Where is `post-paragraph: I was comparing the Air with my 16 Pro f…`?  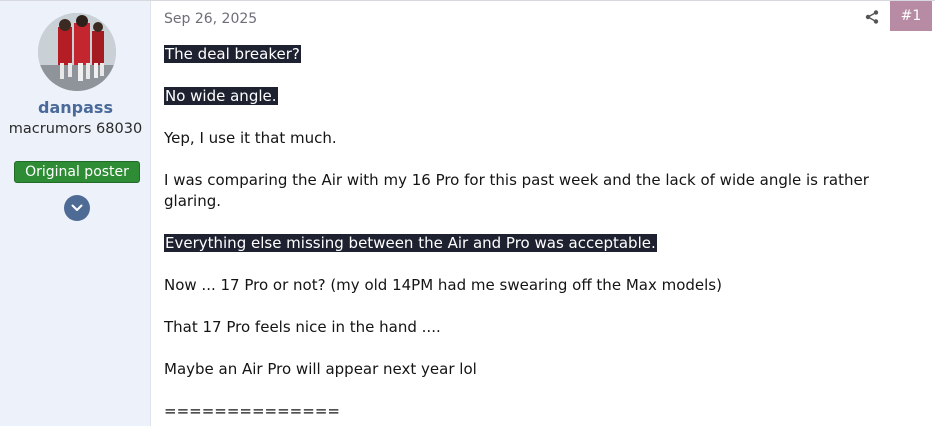 post-paragraph: I was comparing the Air with my 16 Pro f… is located at coordinates (516, 180).